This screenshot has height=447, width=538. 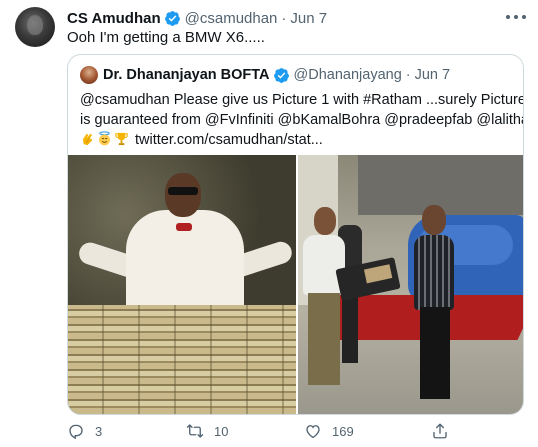 What do you see at coordinates (308, 18) in the screenshot?
I see `tweet-date: Jun 7` at bounding box center [308, 18].